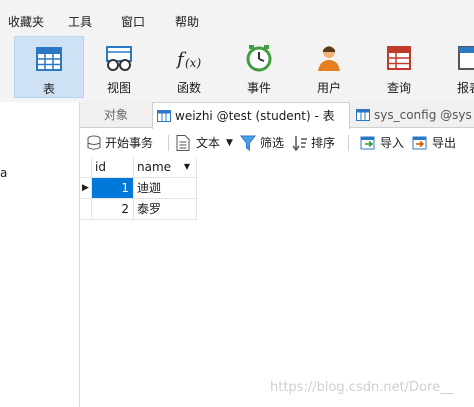 Image resolution: width=474 pixels, height=407 pixels. What do you see at coordinates (362, 387) in the screenshot?
I see `watermark: https://blog.csdn.net/Dore__` at bounding box center [362, 387].